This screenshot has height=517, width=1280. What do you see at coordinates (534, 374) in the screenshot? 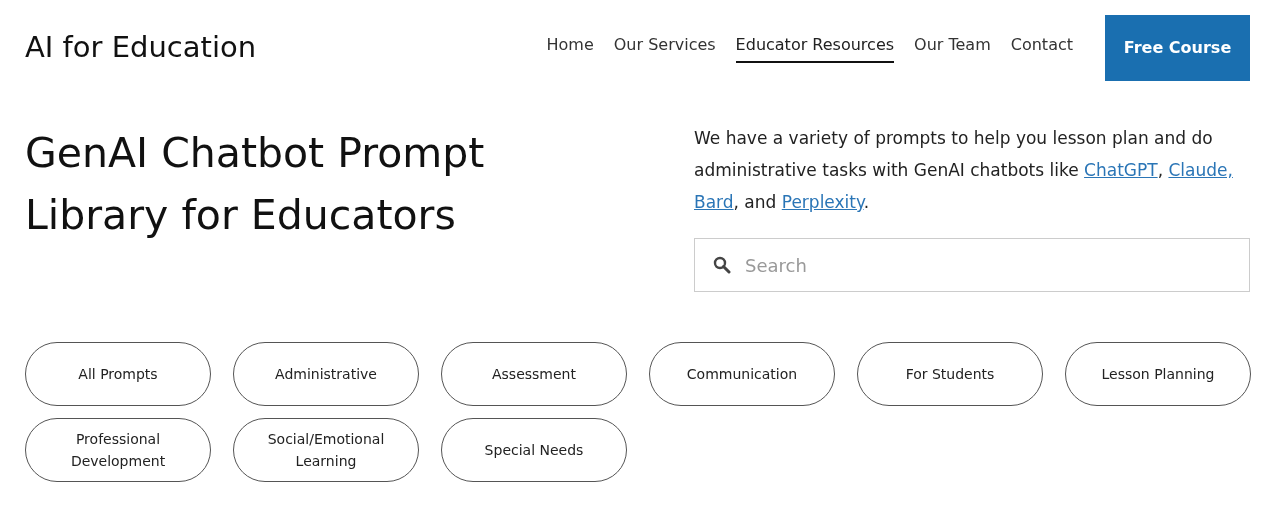
I see `category-button: Assessment` at bounding box center [534, 374].